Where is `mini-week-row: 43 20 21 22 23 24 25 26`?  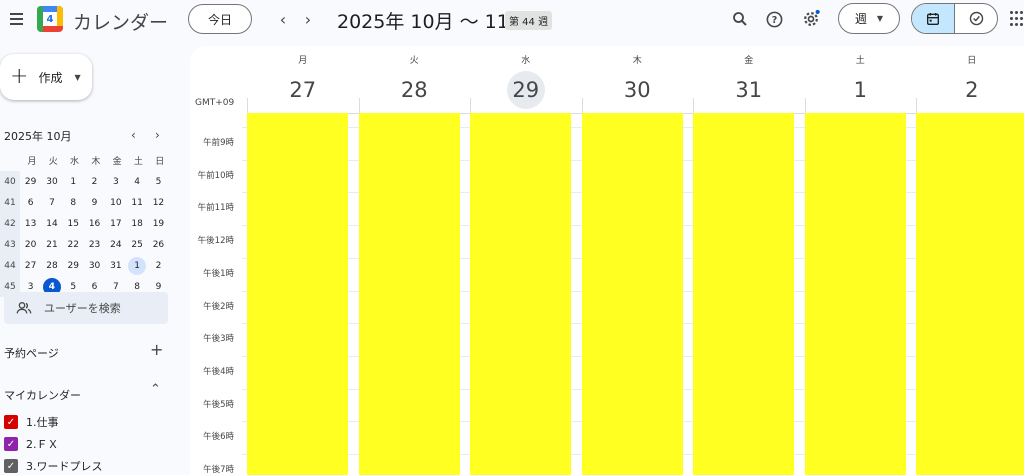
mini-week-row: 43 20 21 22 23 24 25 26 is located at coordinates (85, 244).